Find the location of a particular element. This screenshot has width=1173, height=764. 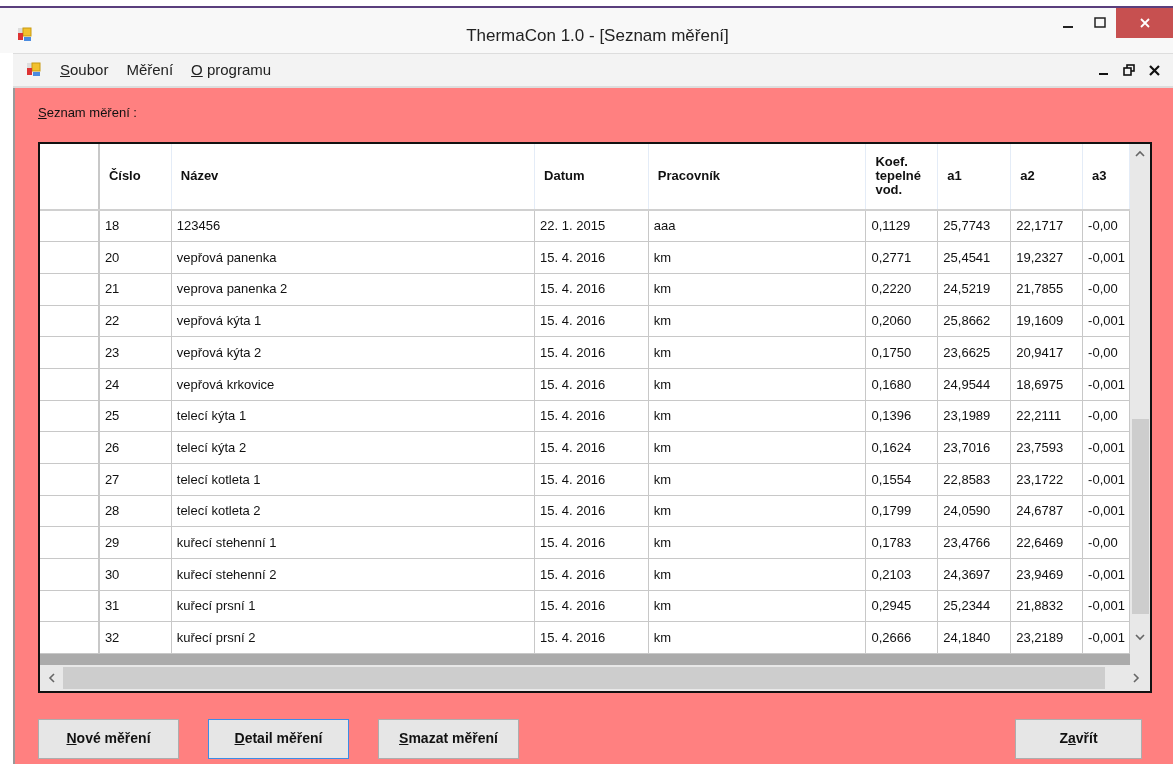

table-cell: kuřecí prsní 1 is located at coordinates (353, 606).